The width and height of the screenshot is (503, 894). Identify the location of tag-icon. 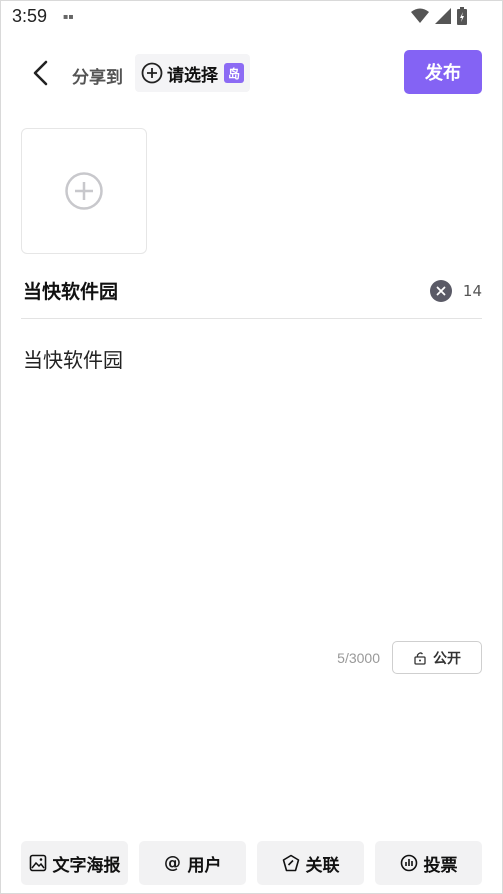
(290, 863).